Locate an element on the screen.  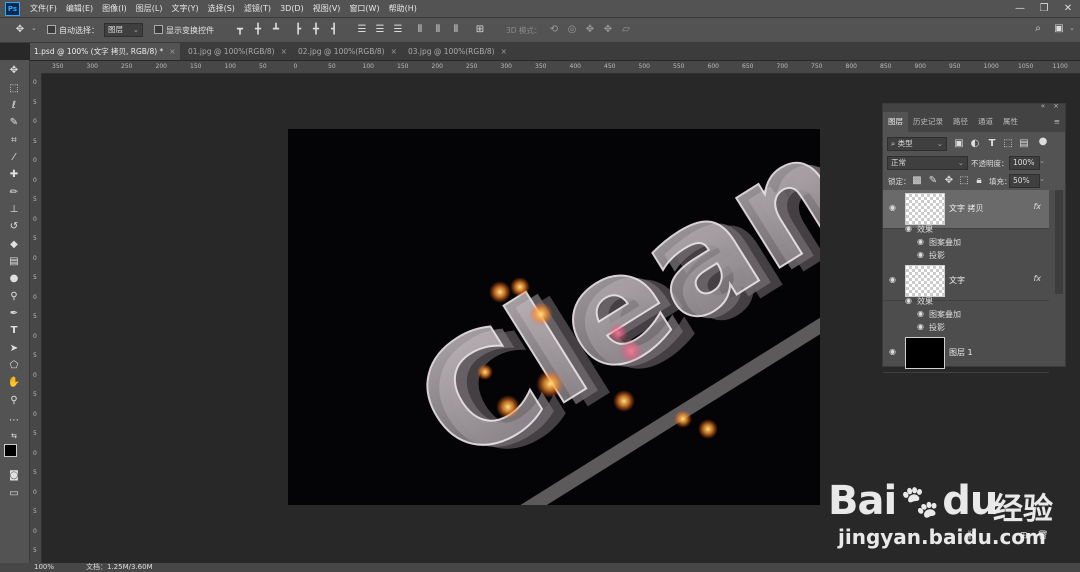
blur-tool-icon: ● is located at coordinates (14, 278).